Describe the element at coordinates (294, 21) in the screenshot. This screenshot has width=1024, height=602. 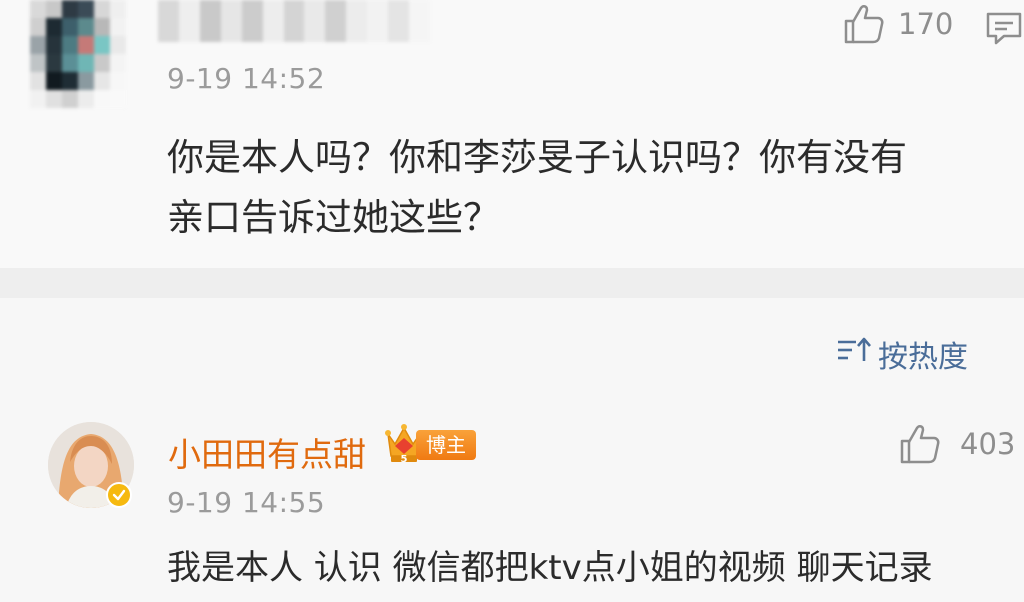
I see `username-redacted` at that location.